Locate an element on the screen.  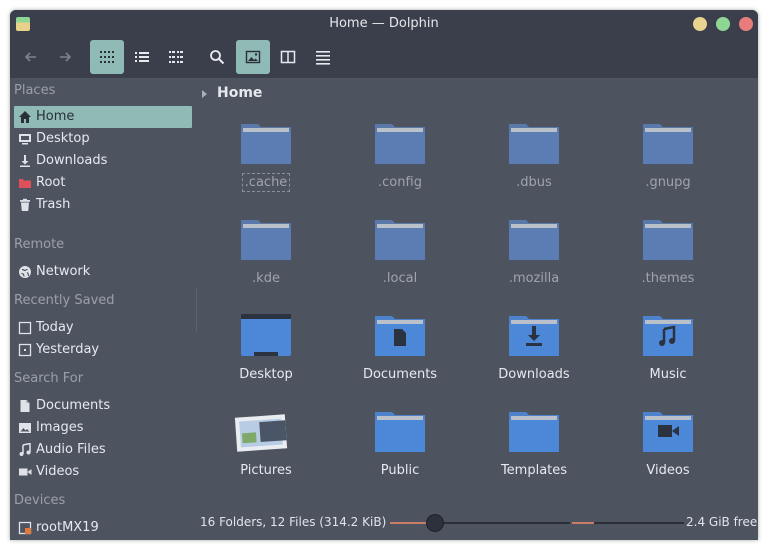
sidebar-item-trash: Trash is located at coordinates (103, 205).